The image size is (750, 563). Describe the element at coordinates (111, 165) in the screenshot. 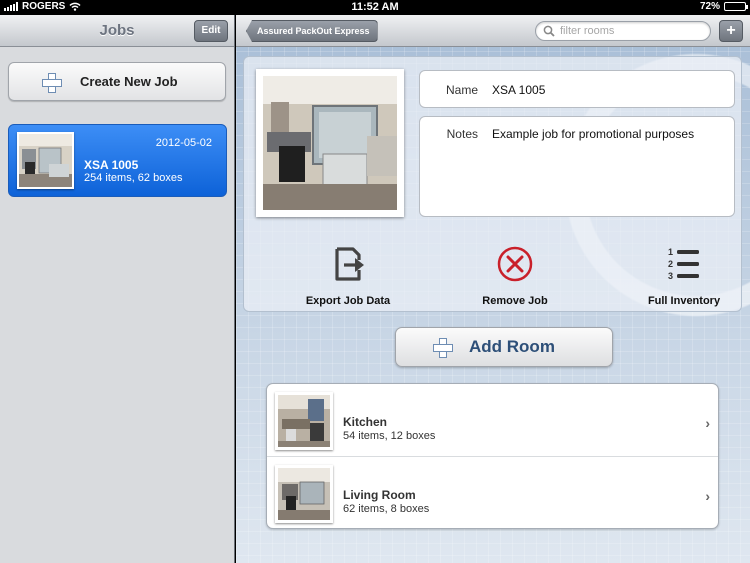

I see `job-name: XSA 1005` at that location.